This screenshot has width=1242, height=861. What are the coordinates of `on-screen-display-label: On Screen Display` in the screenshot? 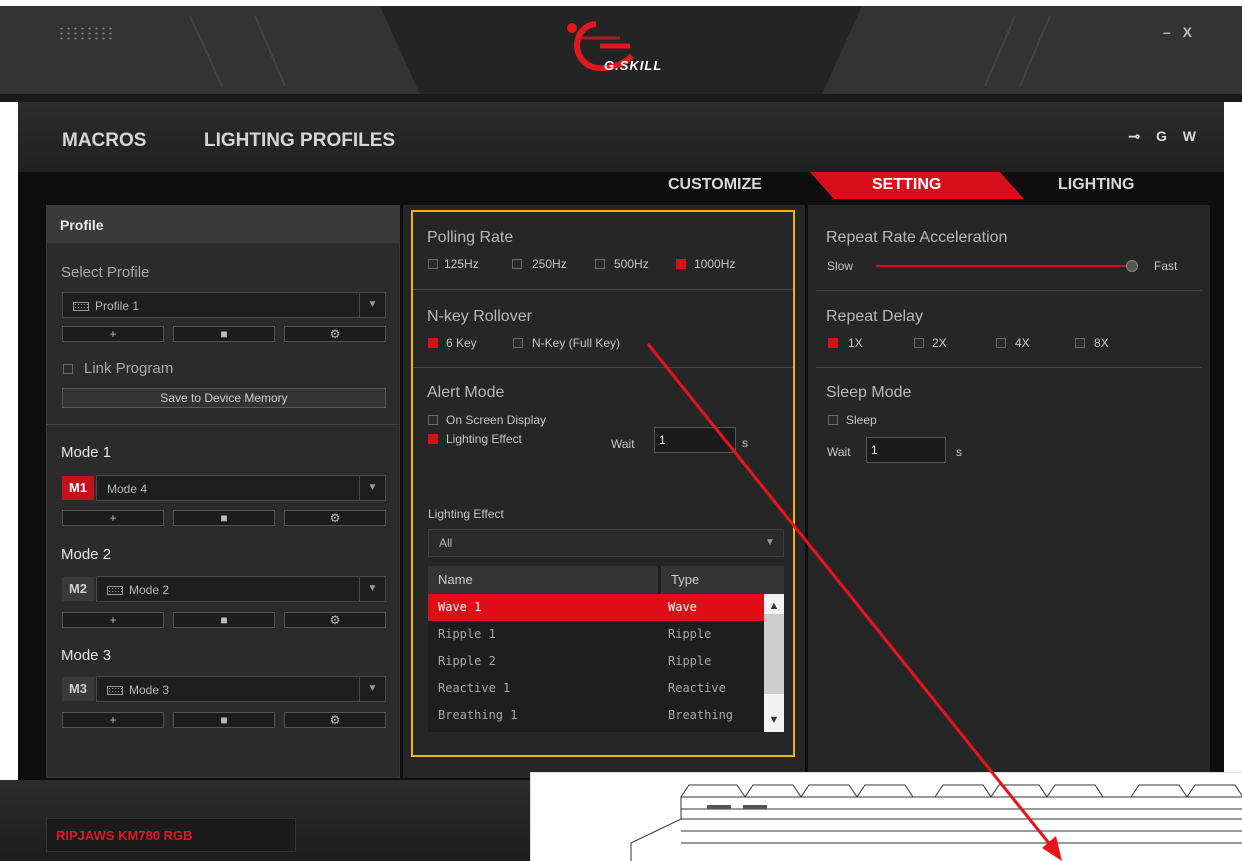 It's located at (496, 420).